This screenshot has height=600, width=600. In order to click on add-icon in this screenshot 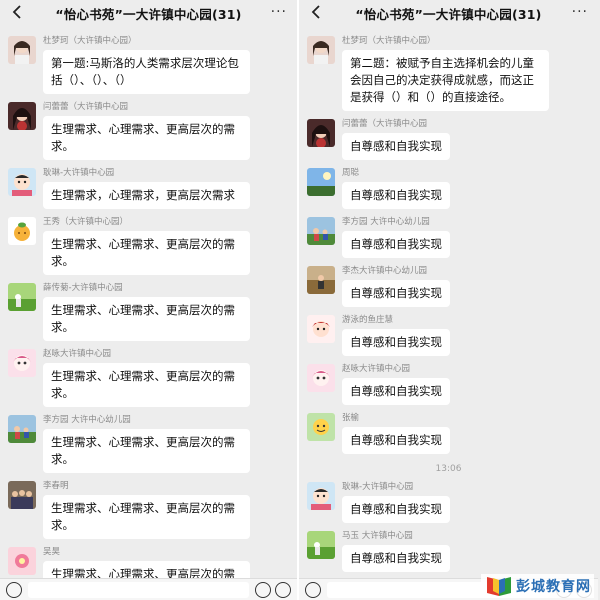, I will do `click(283, 589)`.